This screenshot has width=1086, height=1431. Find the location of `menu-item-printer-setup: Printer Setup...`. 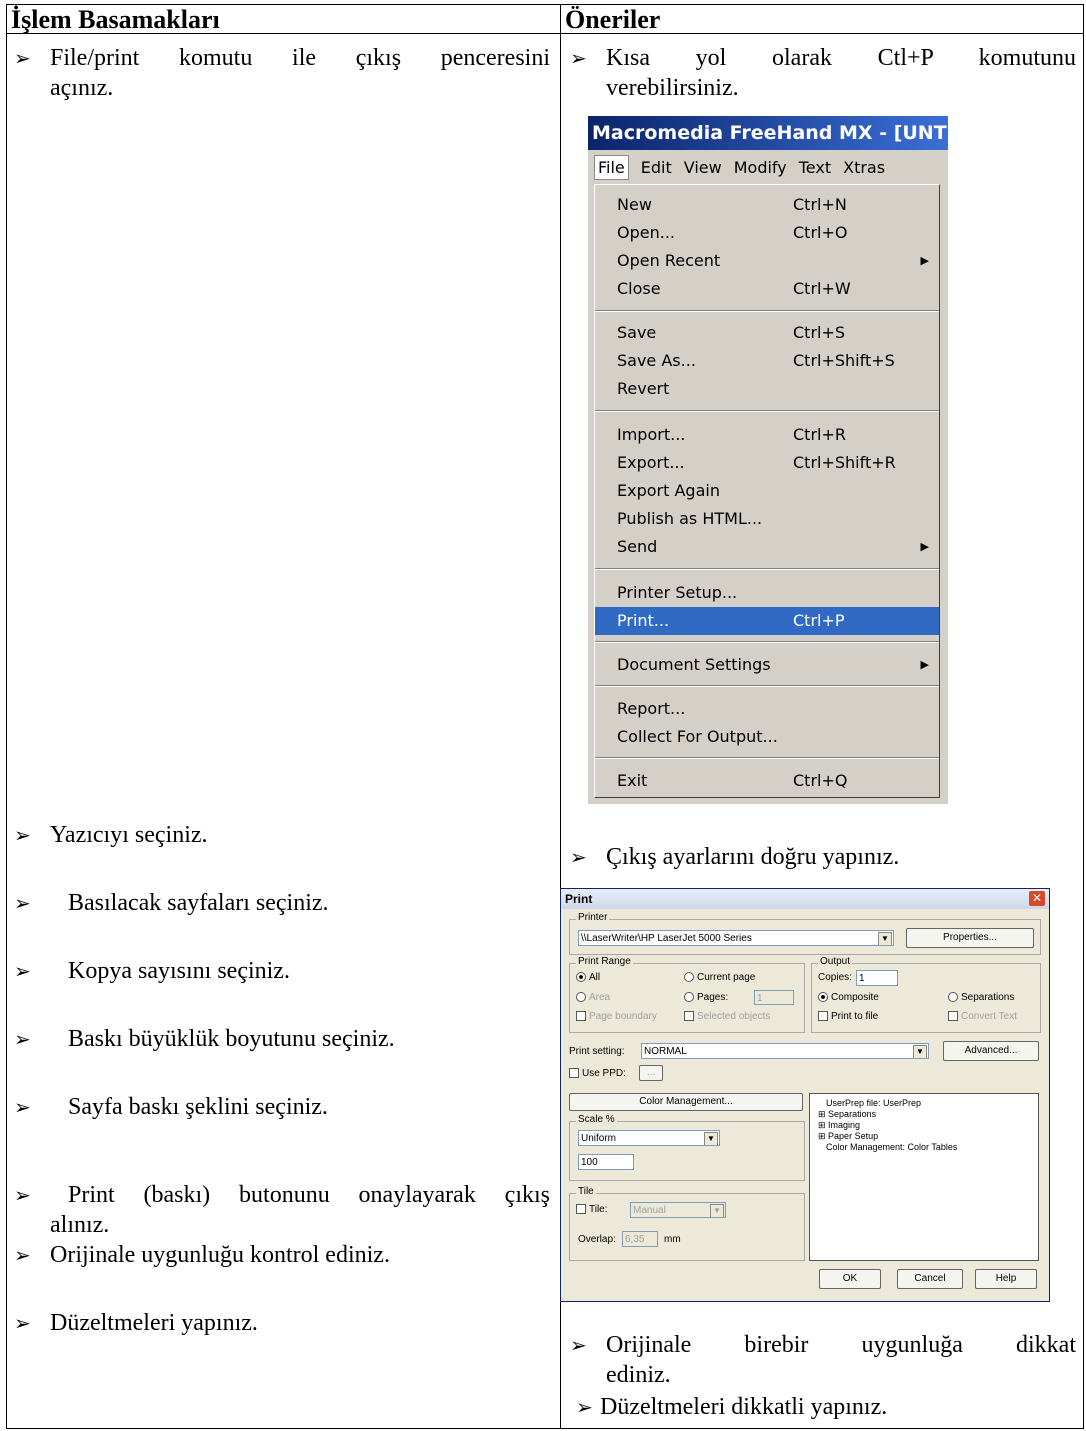

menu-item-printer-setup: Printer Setup... is located at coordinates (767, 593).